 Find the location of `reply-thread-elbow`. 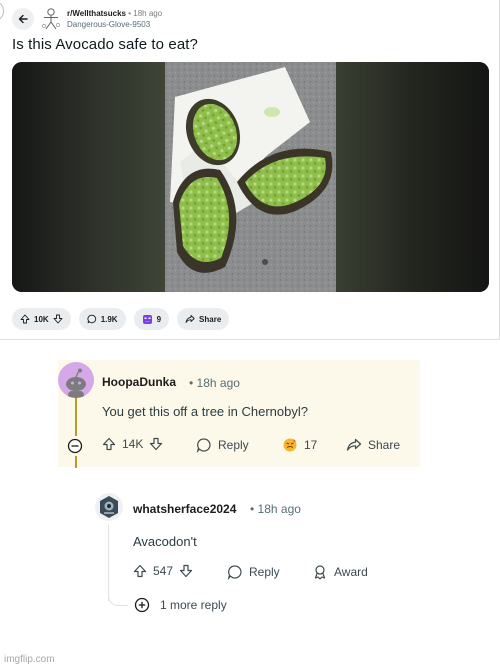

reply-thread-elbow is located at coordinates (118, 598).